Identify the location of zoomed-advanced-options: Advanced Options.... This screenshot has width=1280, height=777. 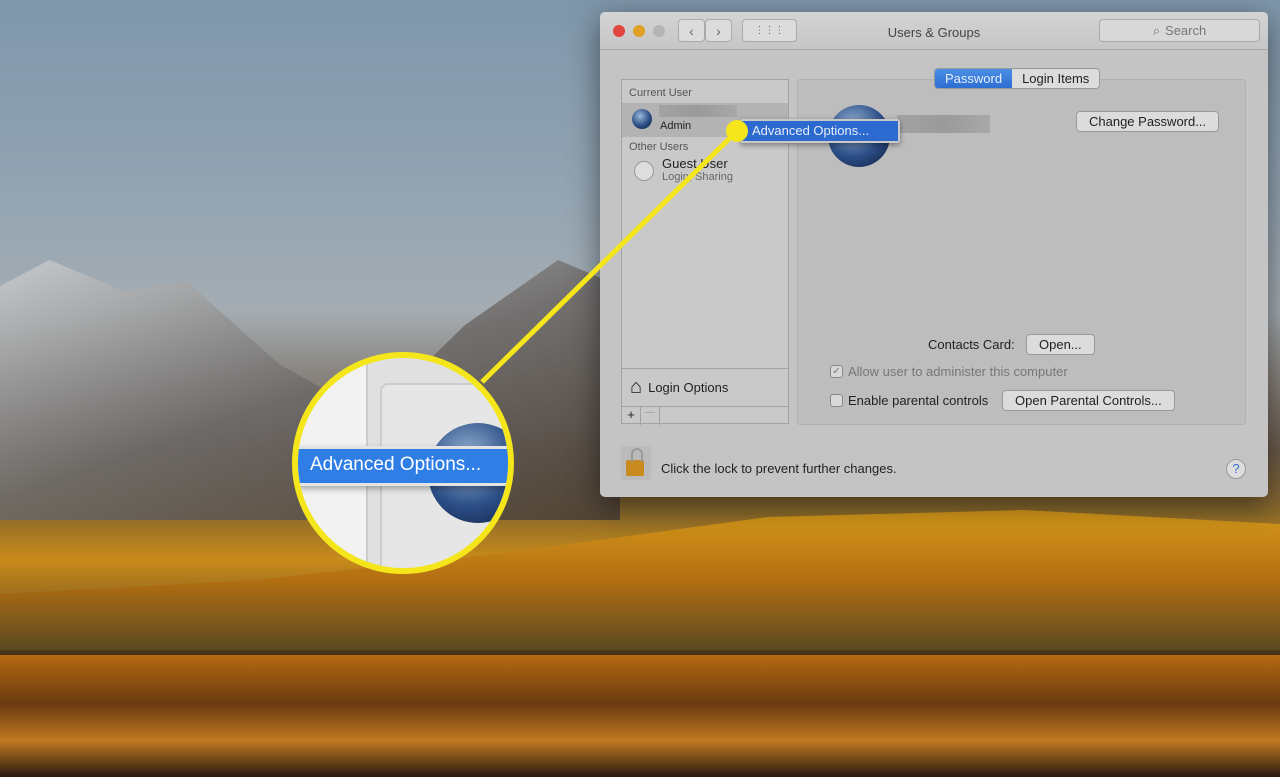
(403, 466).